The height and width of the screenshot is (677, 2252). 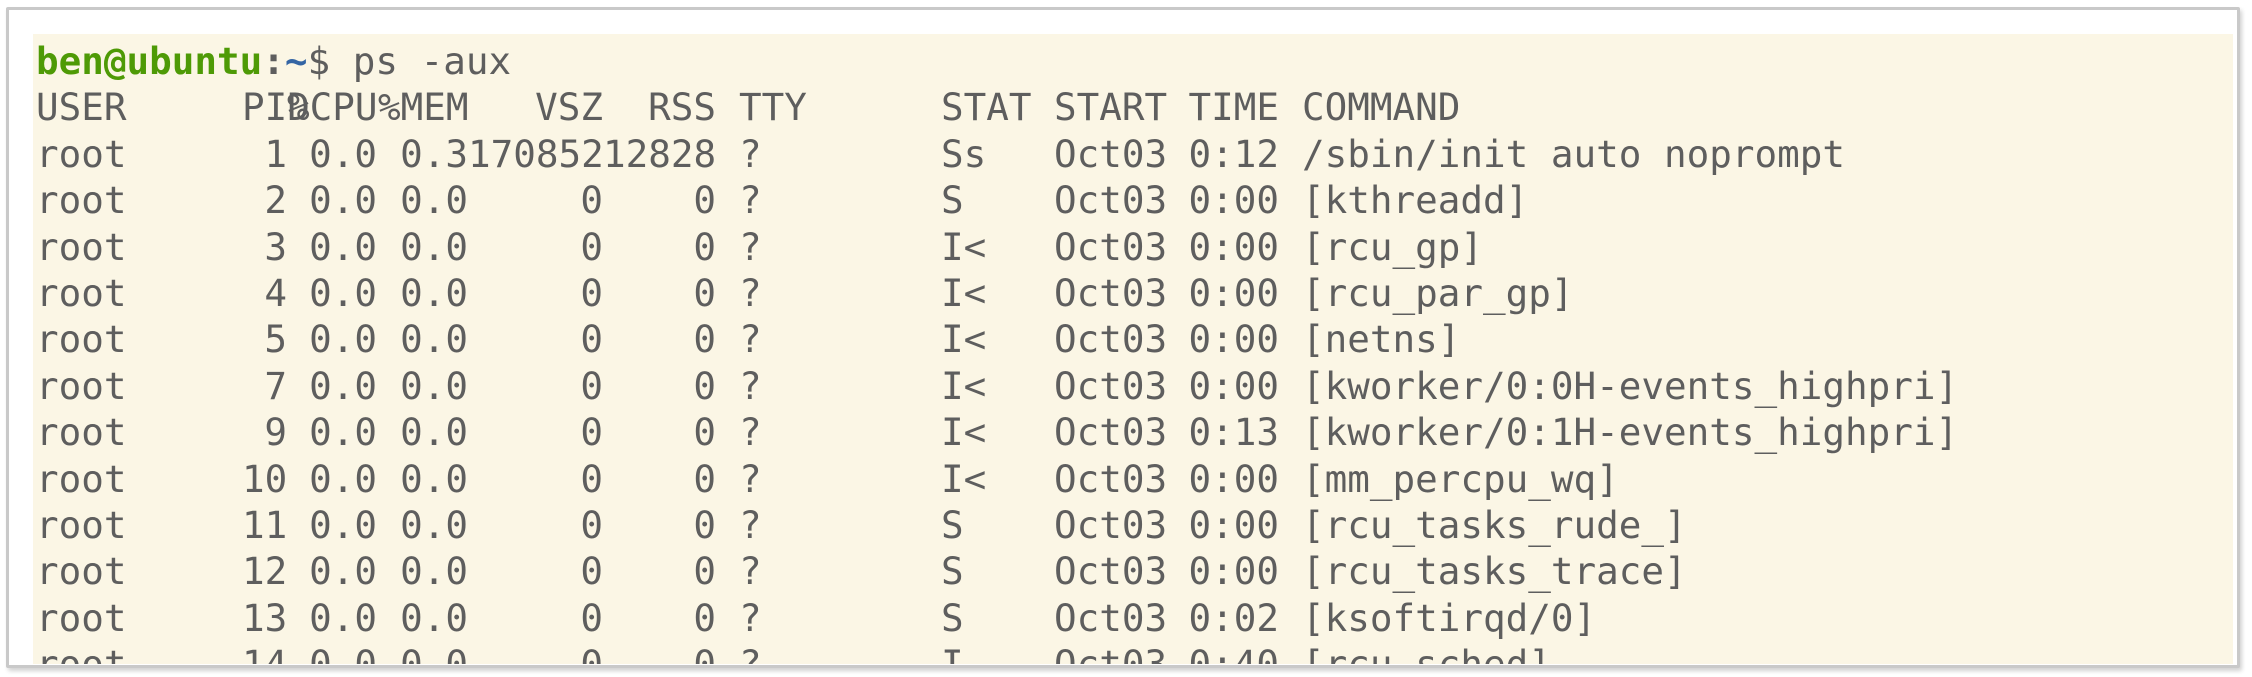 What do you see at coordinates (265, 525) in the screenshot?
I see `cell-pid: 11` at bounding box center [265, 525].